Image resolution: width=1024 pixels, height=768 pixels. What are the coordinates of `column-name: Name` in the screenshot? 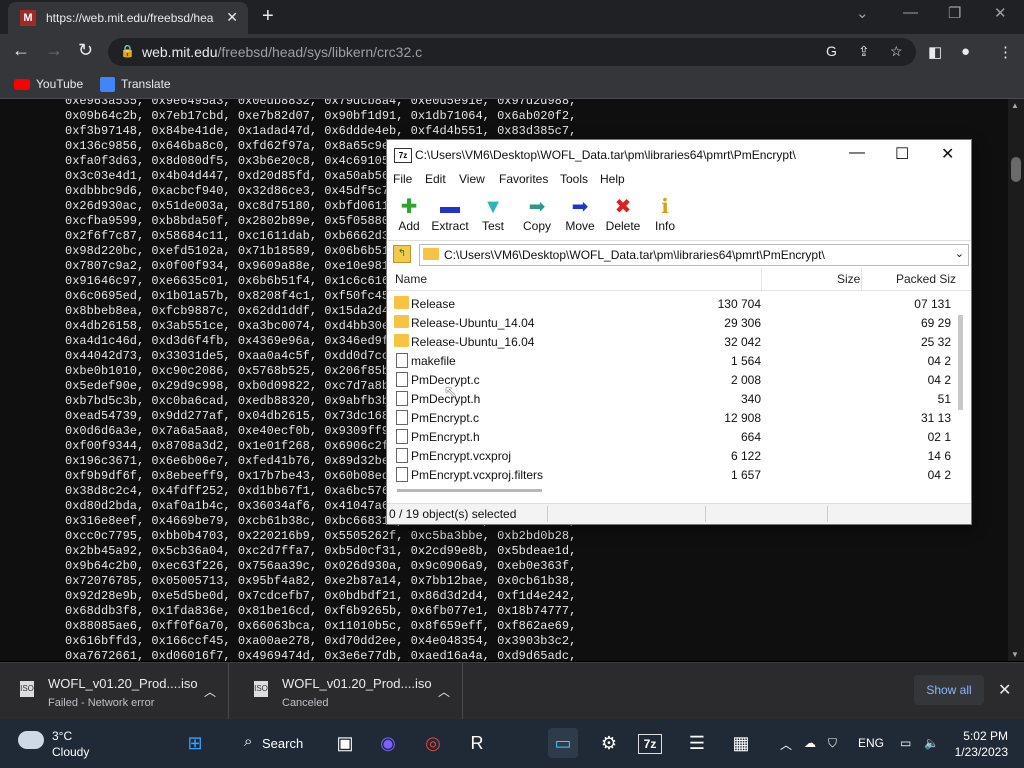 It's located at (411, 279).